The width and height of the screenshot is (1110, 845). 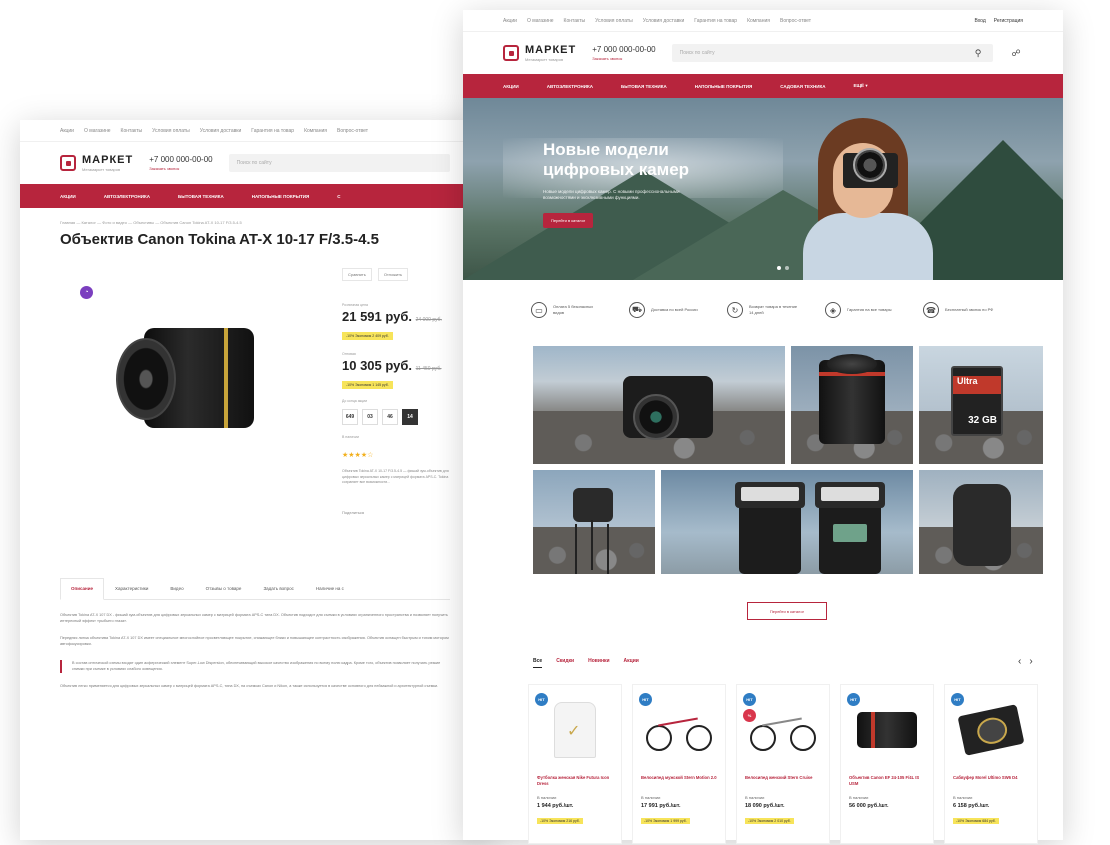 I want to click on product-name: Велосипед женский Stern Cruise, so click(x=783, y=782).